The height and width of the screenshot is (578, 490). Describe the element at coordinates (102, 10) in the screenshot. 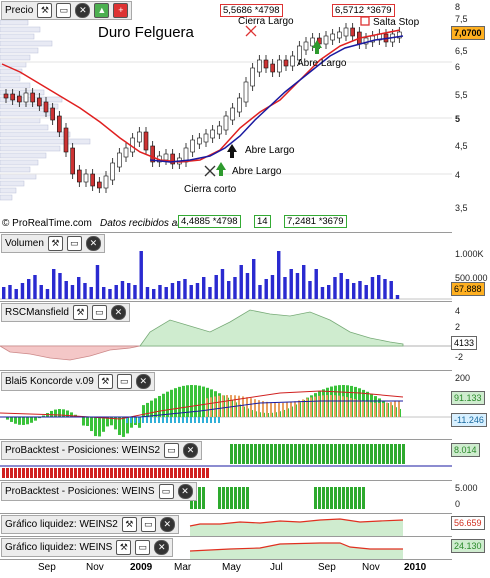

I see `up-arrow-icon: ▲` at that location.